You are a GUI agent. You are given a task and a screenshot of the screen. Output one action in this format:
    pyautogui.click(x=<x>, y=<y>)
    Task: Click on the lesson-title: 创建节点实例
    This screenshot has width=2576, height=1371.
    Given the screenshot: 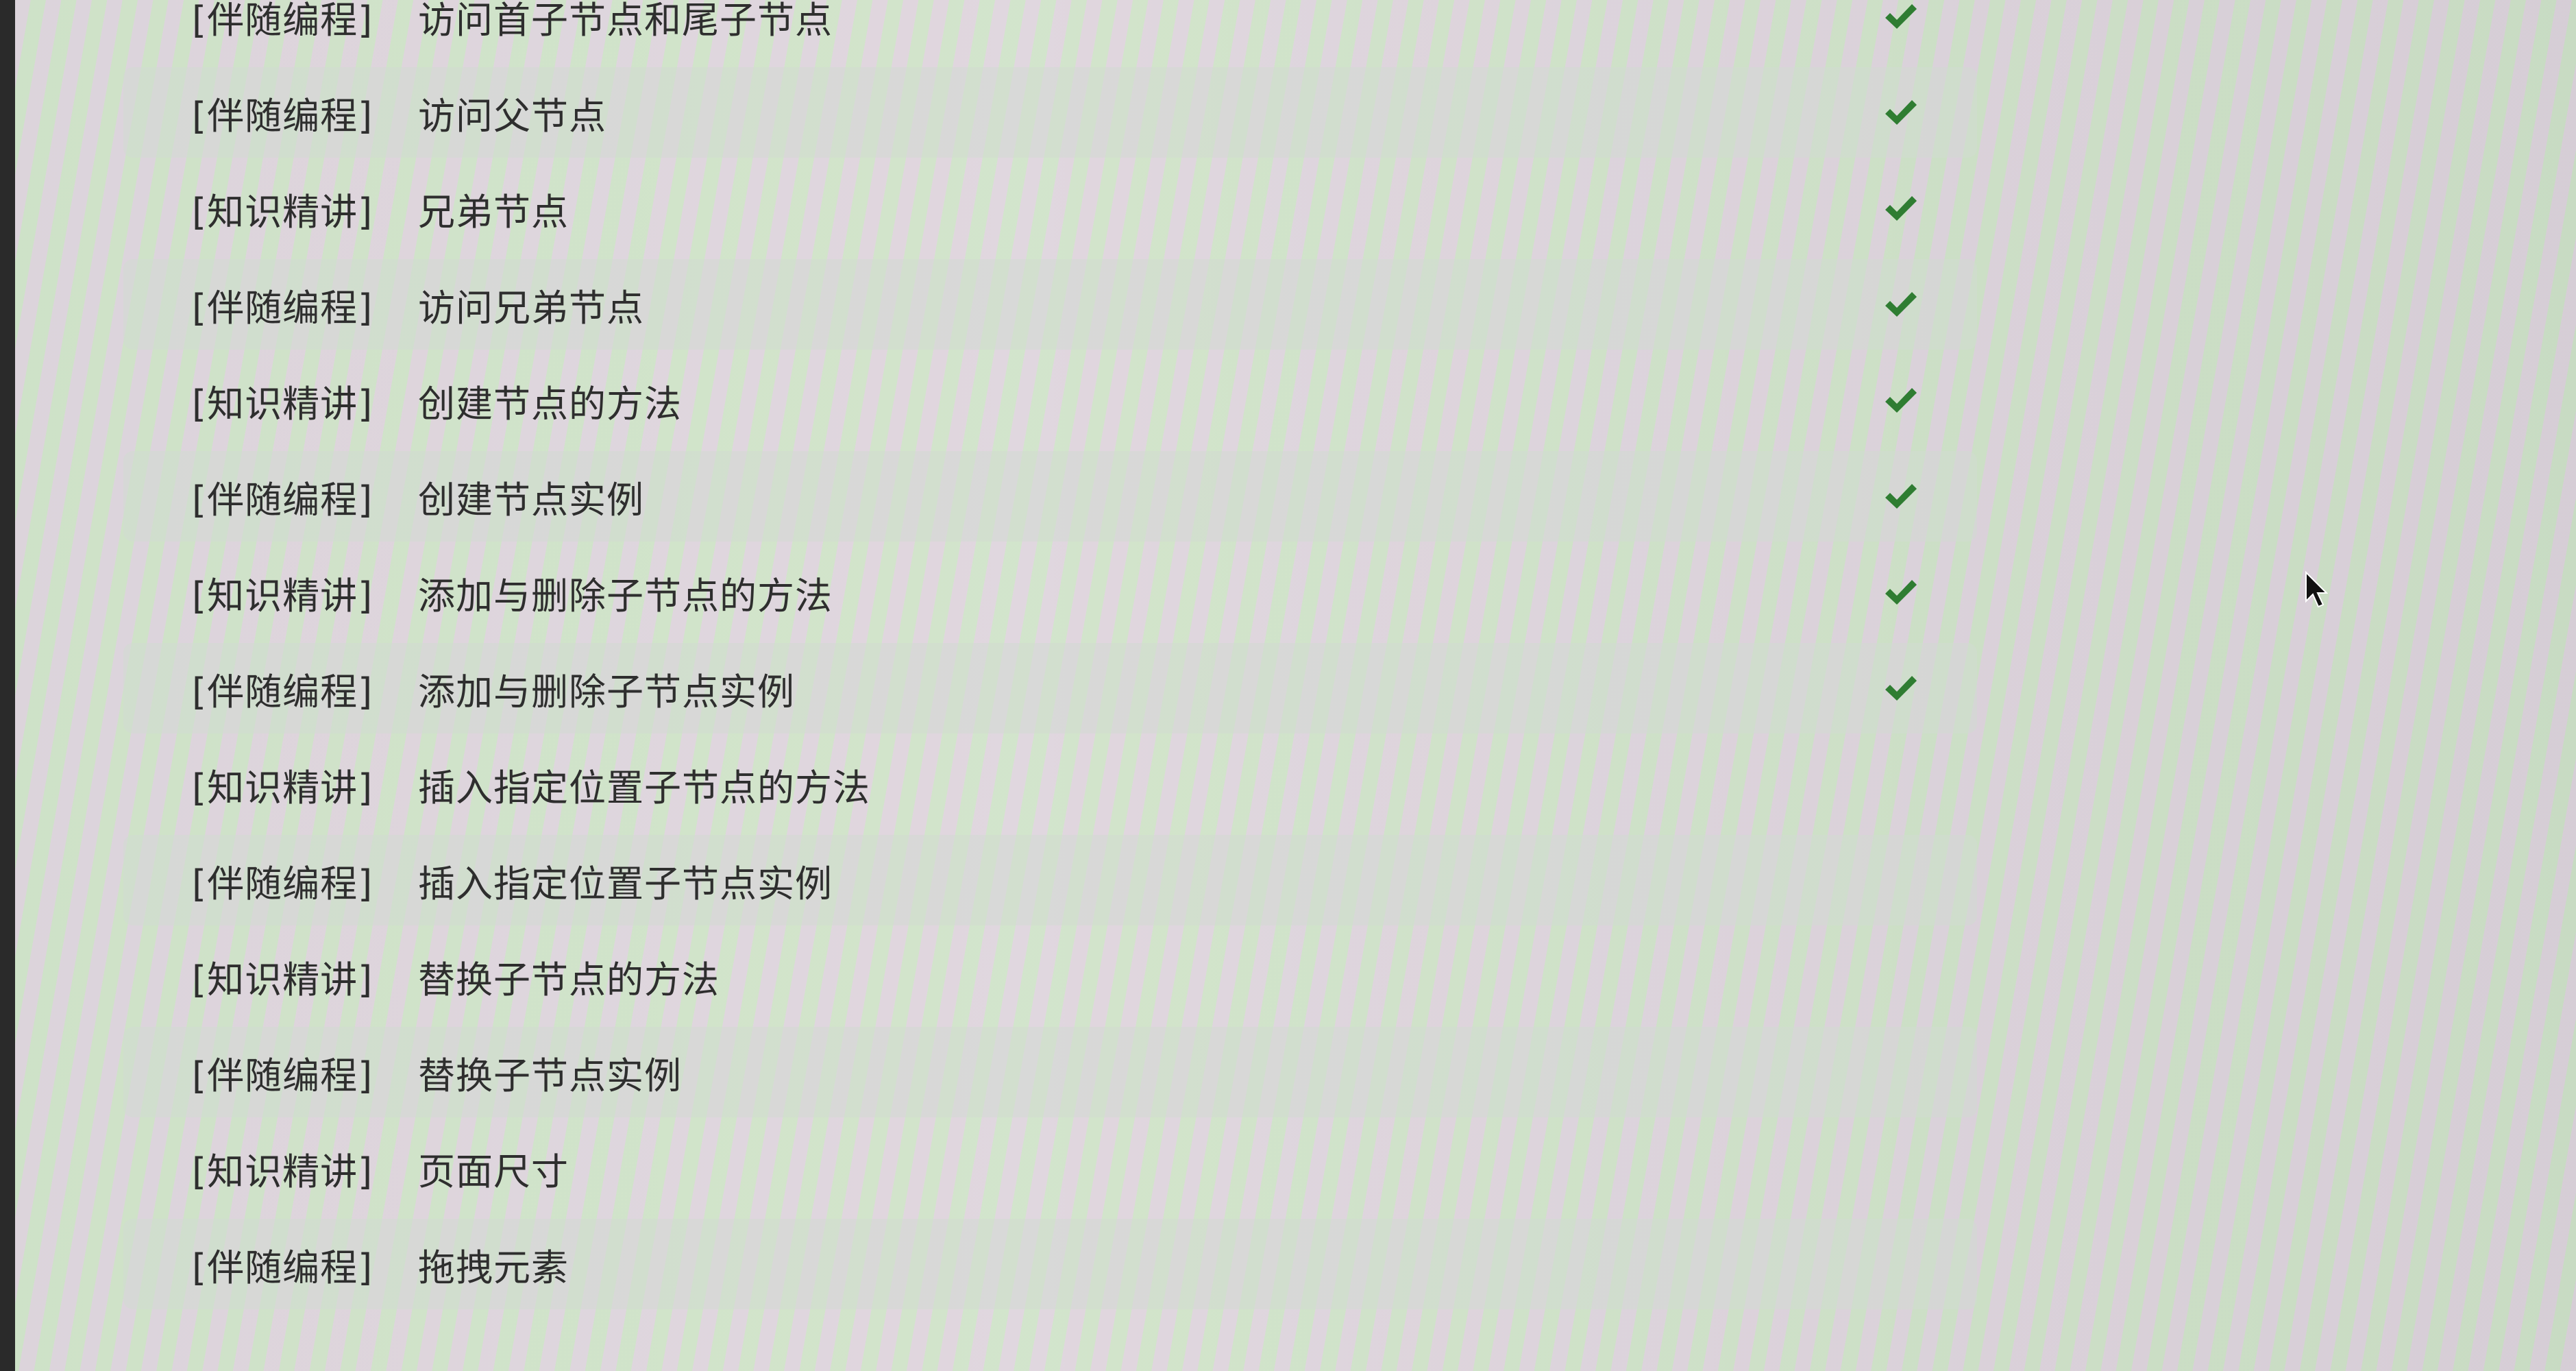 What is the action you would take?
    pyautogui.click(x=531, y=500)
    